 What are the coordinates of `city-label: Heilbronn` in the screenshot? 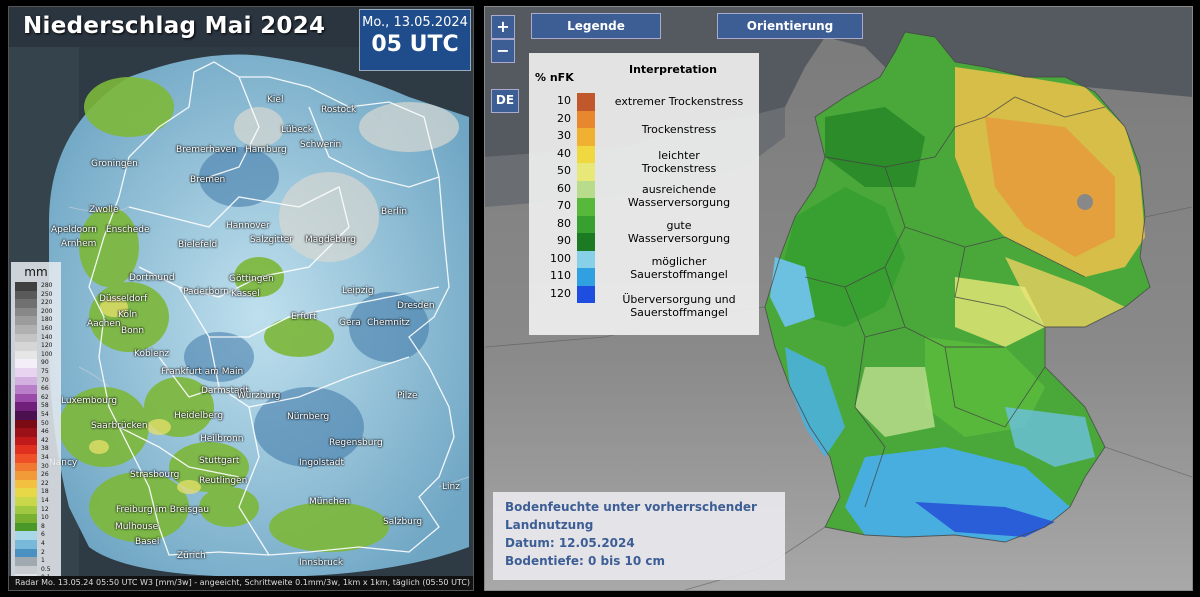 It's located at (222, 439).